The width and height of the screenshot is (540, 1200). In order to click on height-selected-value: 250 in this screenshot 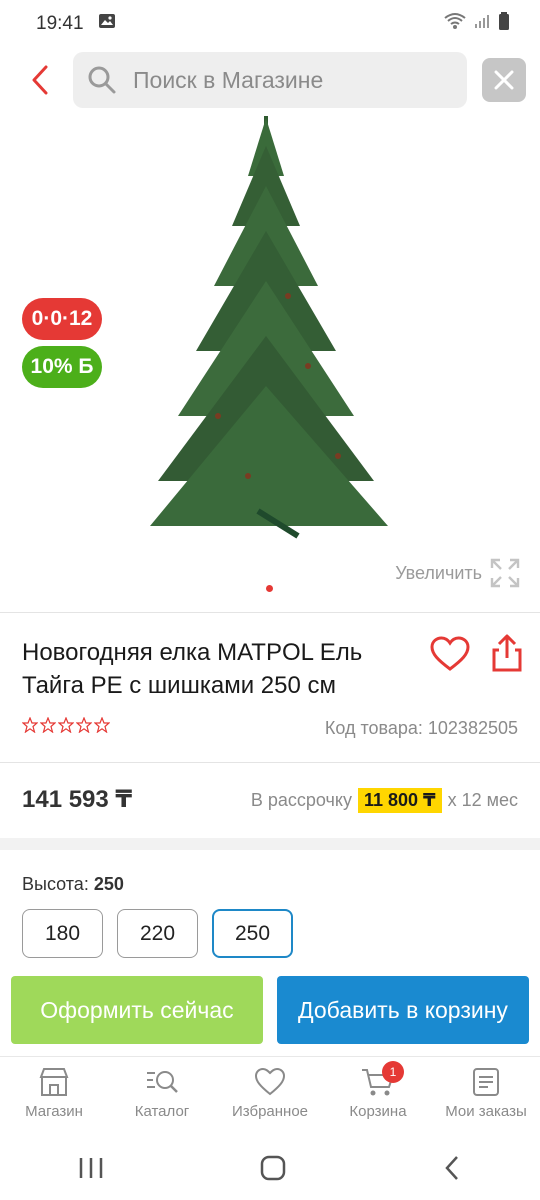, I will do `click(108, 884)`.